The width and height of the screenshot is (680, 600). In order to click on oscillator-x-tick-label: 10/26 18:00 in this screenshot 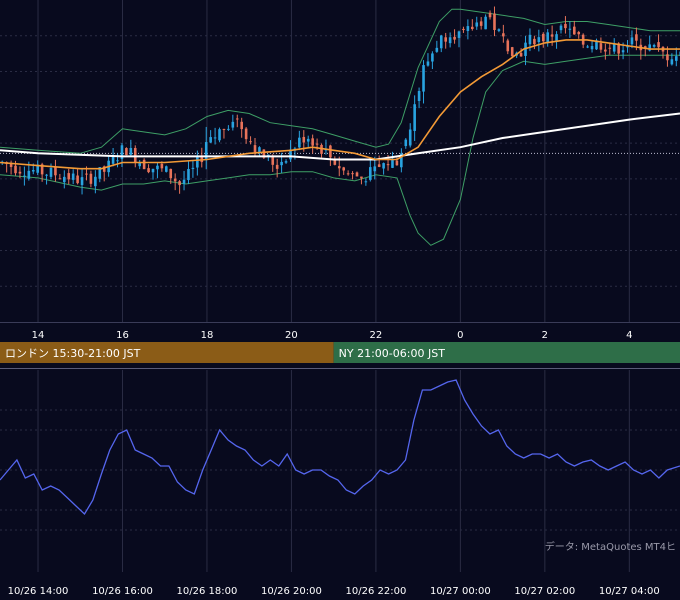, I will do `click(207, 591)`.